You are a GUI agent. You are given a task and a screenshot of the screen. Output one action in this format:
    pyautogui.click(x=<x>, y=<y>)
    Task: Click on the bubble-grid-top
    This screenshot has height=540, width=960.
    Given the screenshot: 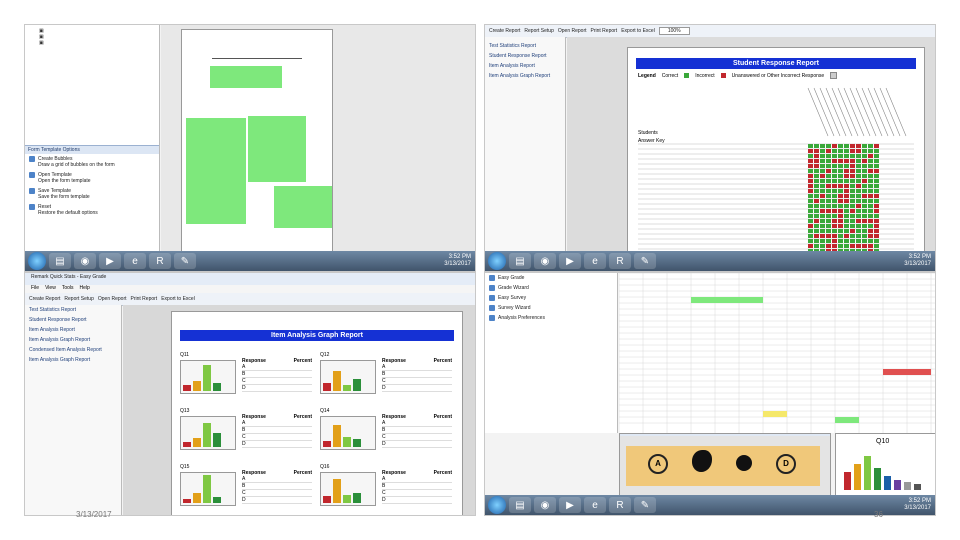 What is the action you would take?
    pyautogui.click(x=246, y=77)
    